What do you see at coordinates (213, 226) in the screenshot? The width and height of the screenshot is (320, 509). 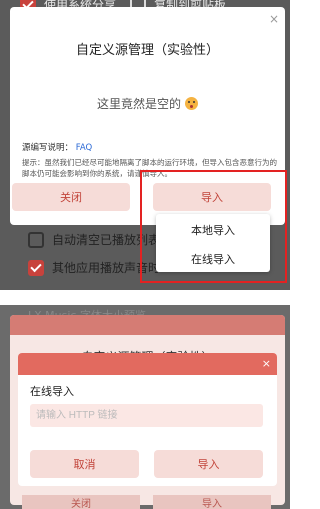 I see `annotation-highlight-box` at bounding box center [213, 226].